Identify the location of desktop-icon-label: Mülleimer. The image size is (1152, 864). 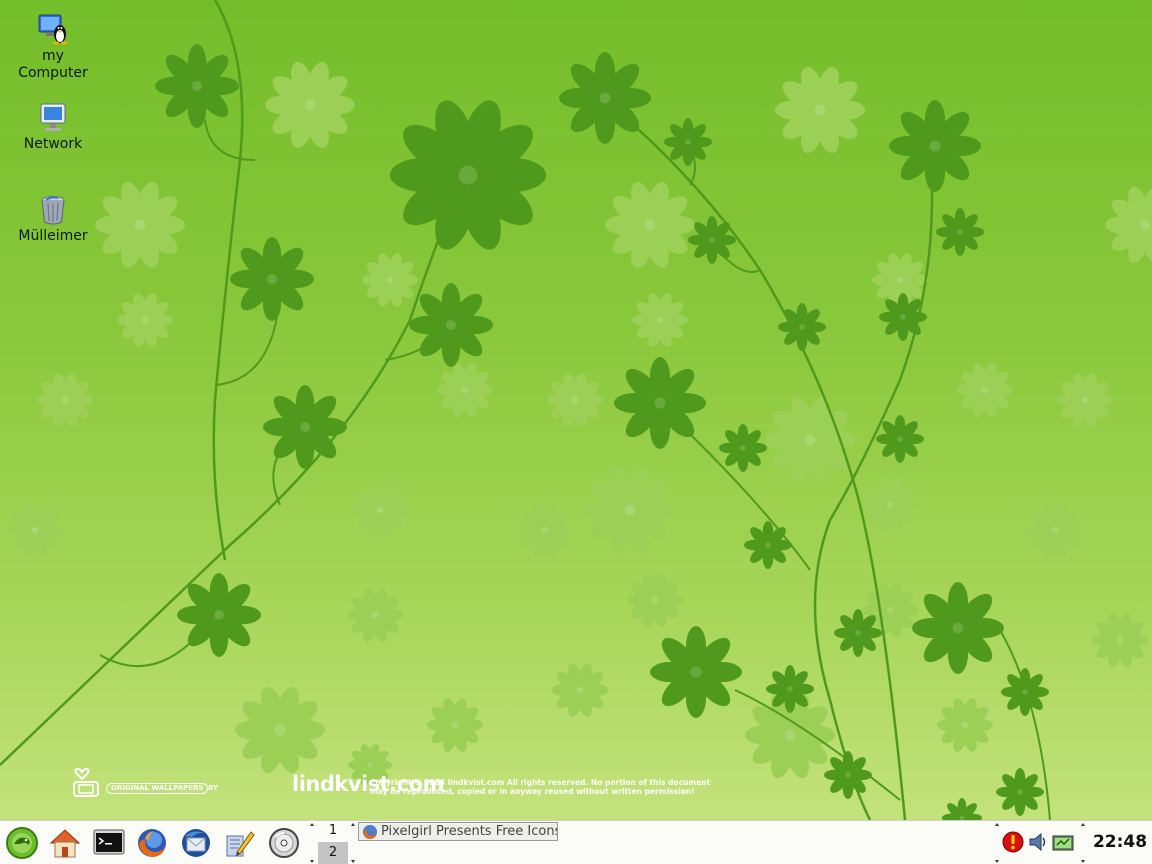
(53, 236).